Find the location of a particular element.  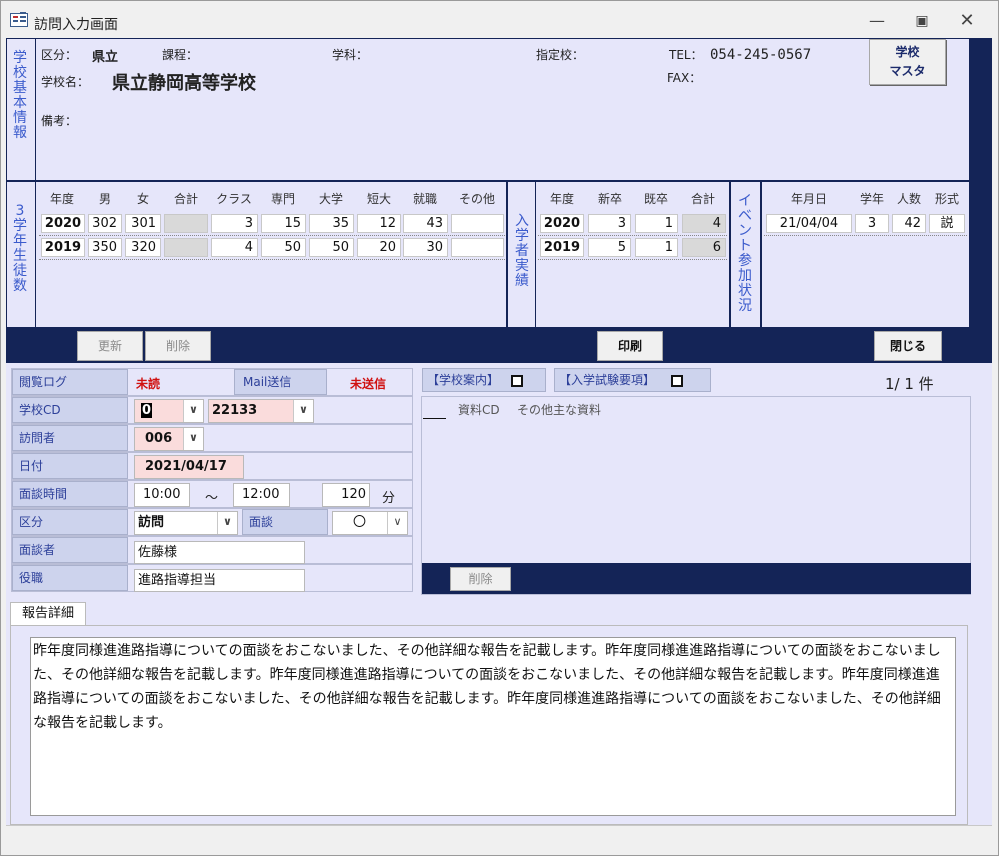

date-label: 日付 is located at coordinates (70, 466).